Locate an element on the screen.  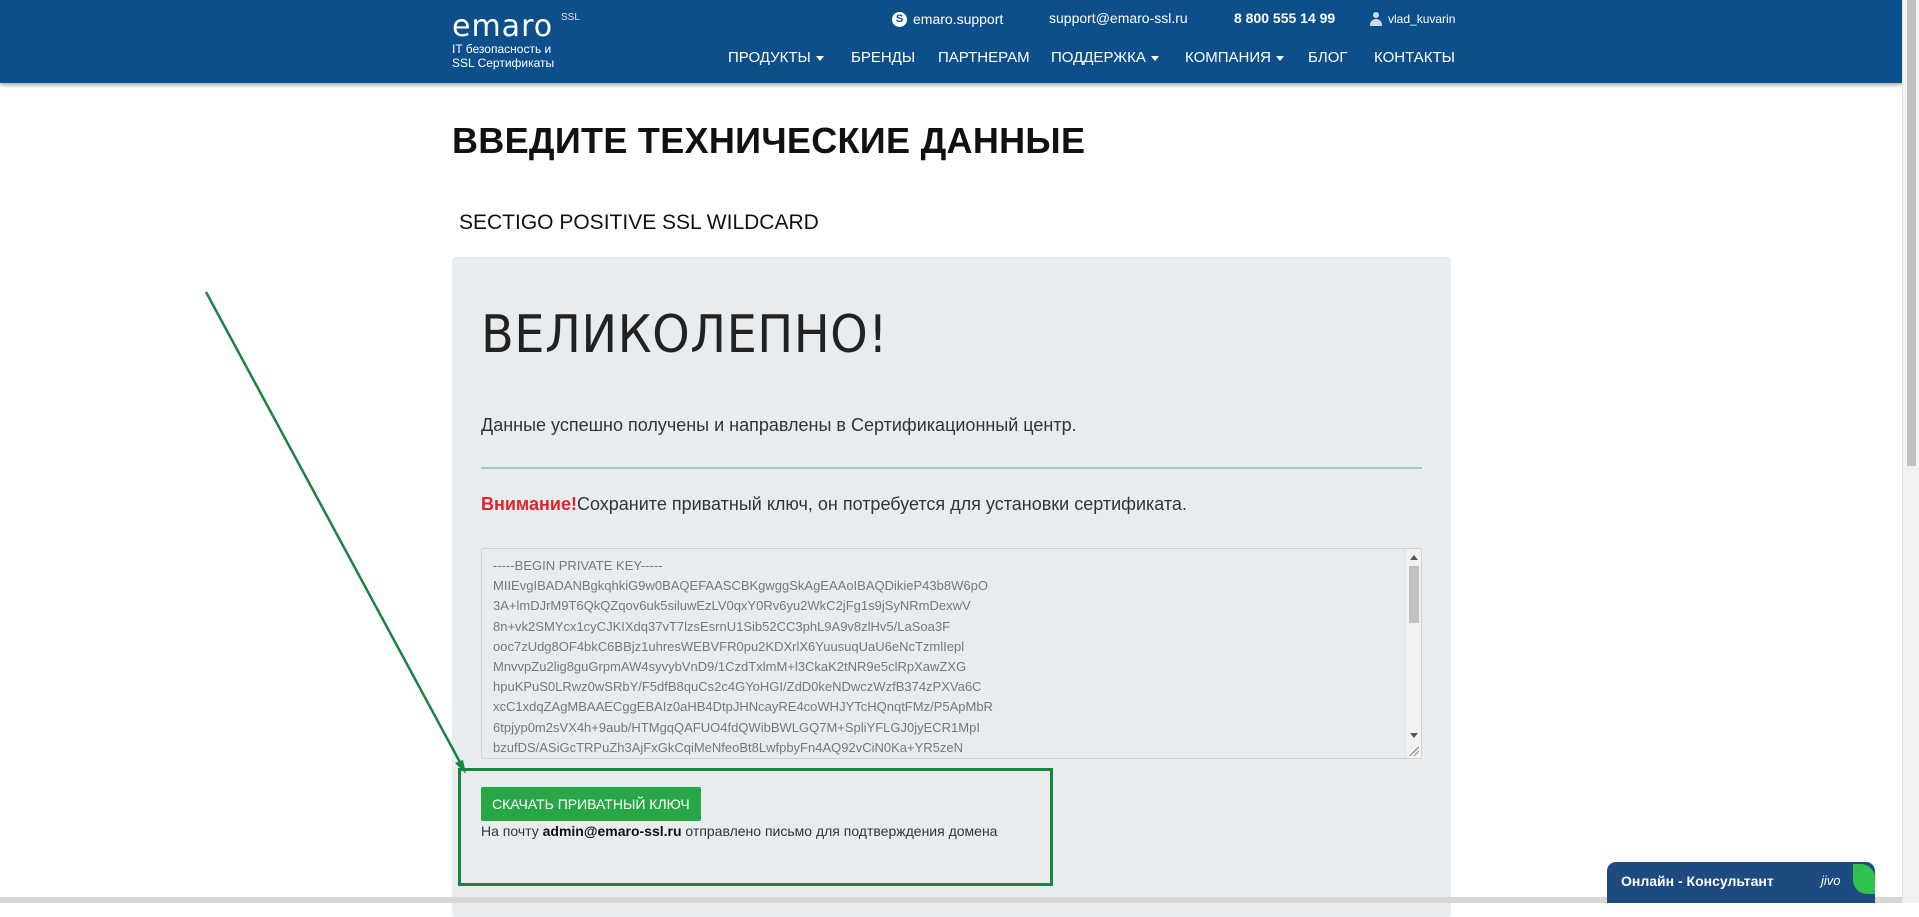
nav-item-partners: ПАРТНЕРАМ is located at coordinates (984, 57).